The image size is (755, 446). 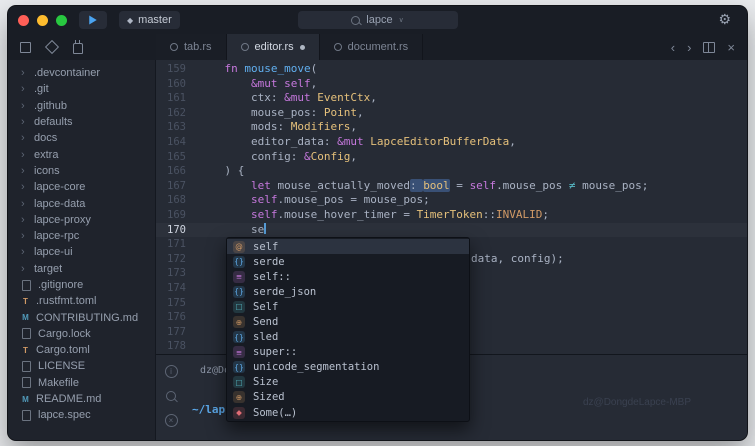 I want to click on line-number: 171, so click(x=176, y=244).